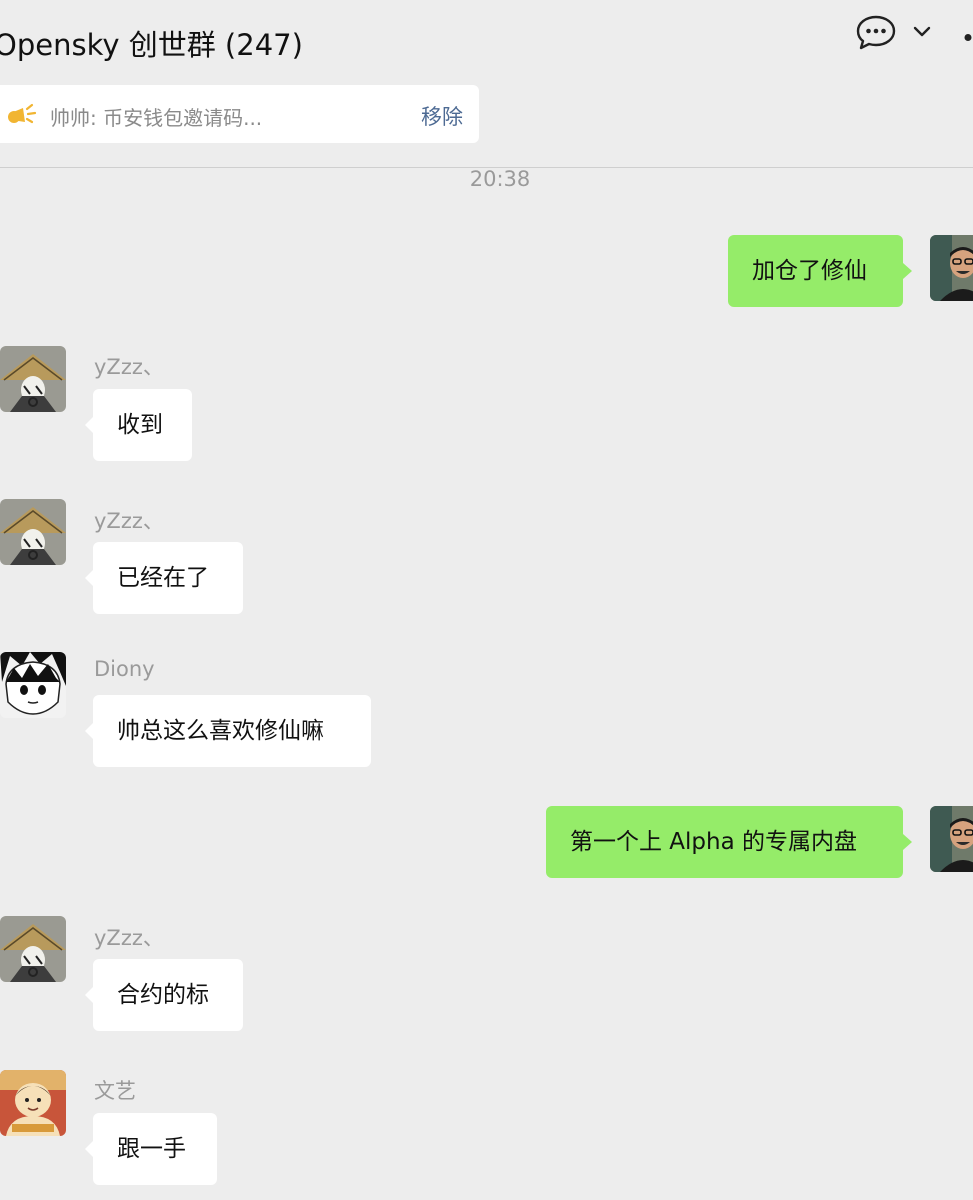 Image resolution: width=973 pixels, height=1200 pixels. Describe the element at coordinates (33, 685) in the screenshot. I see `diony-avatar` at that location.